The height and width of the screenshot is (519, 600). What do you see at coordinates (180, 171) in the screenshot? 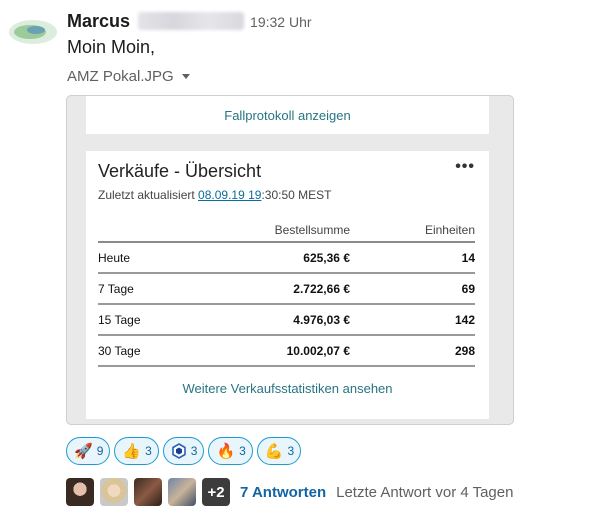
I see `card-title: Verkäufe - Übersicht` at bounding box center [180, 171].